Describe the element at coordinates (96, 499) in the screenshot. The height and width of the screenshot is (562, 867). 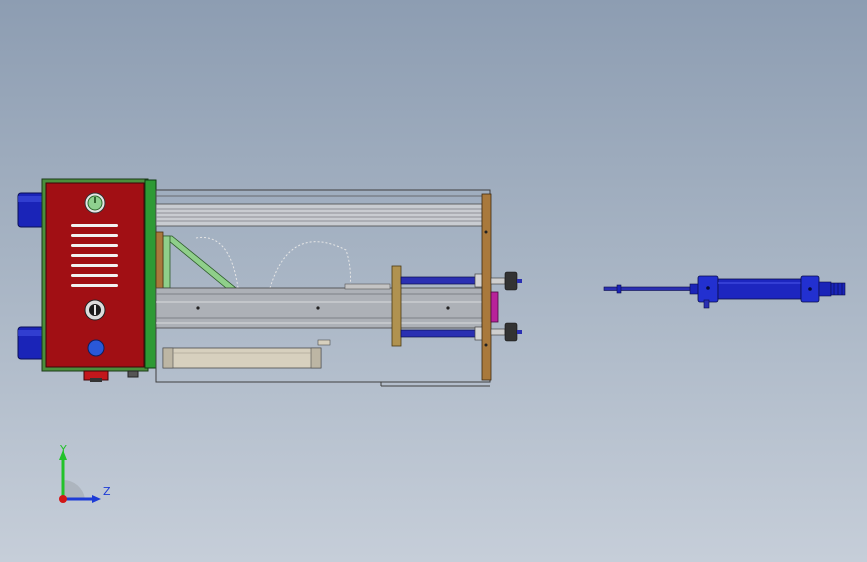
I see `z-axis-arrowhead` at that location.